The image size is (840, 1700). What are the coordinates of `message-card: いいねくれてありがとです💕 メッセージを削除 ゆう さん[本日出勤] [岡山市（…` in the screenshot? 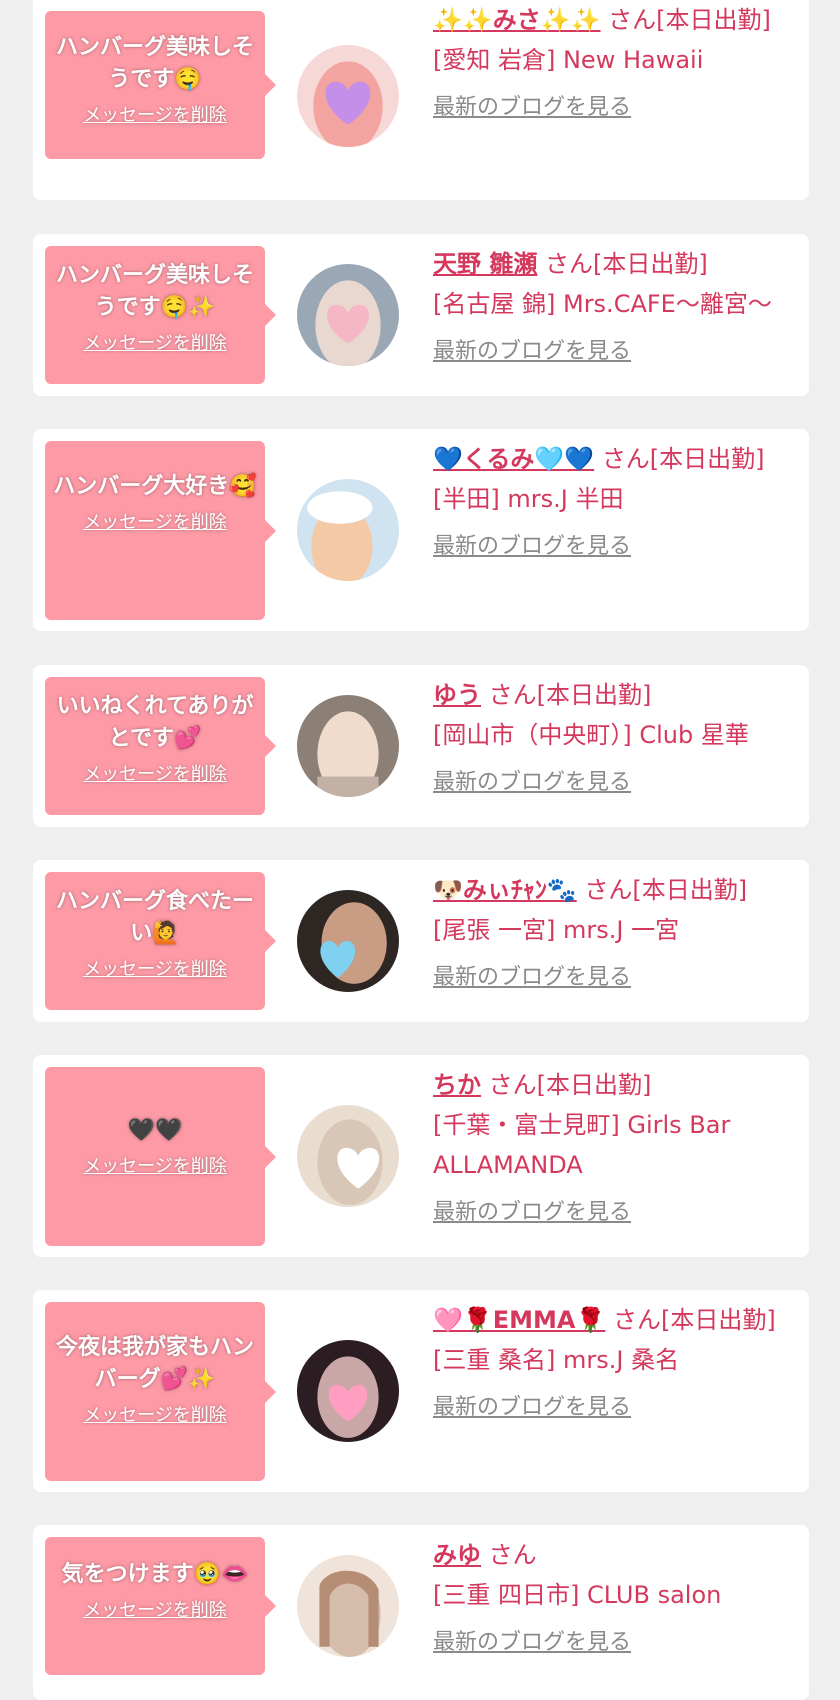 It's located at (421, 746).